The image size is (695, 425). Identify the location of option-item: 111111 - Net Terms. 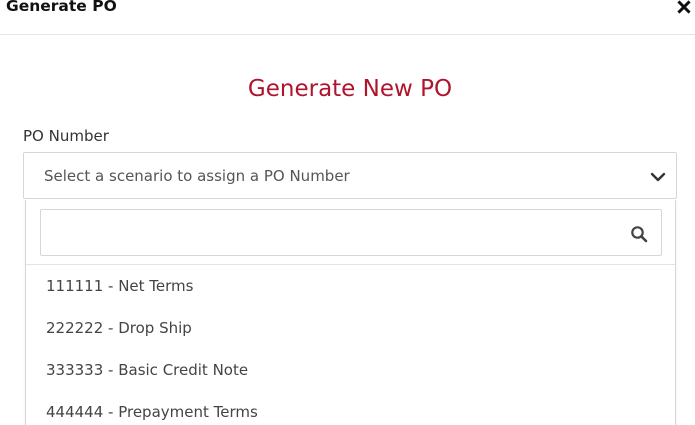
(350, 286).